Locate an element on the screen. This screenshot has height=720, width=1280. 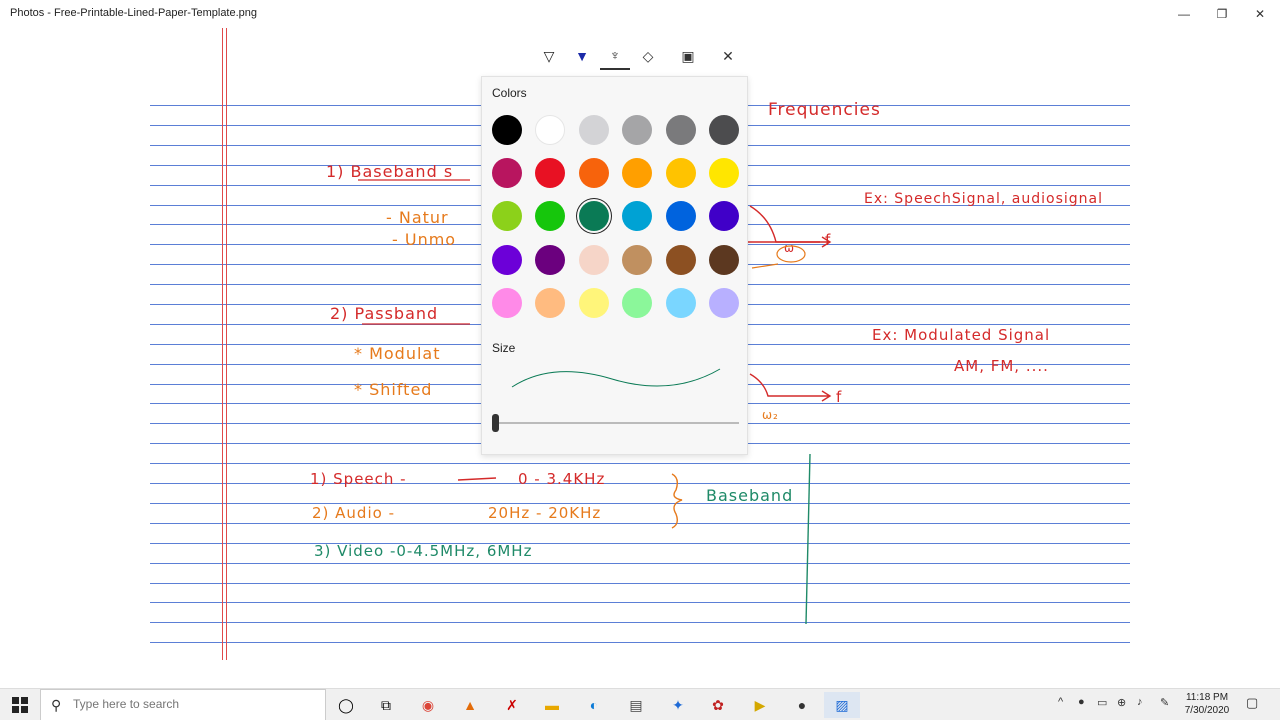
video-app-icon: ▶ is located at coordinates (760, 705).